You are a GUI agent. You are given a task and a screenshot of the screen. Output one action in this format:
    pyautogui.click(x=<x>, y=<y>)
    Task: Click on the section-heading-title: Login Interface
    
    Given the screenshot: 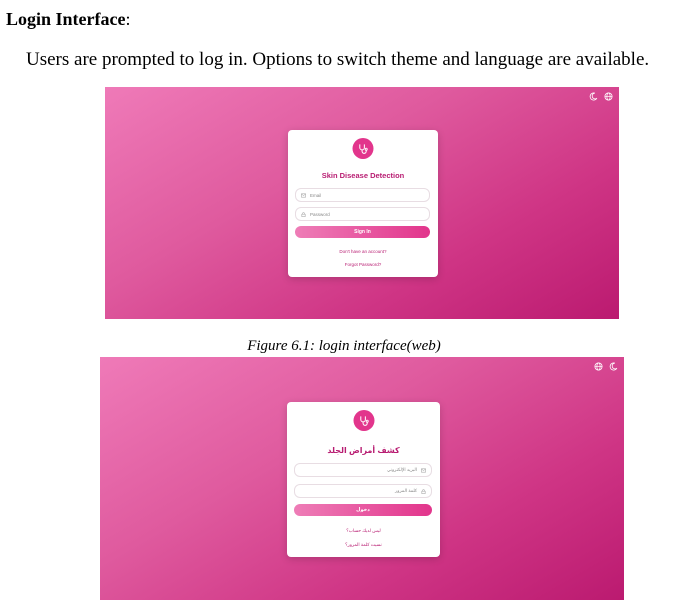 What is the action you would take?
    pyautogui.click(x=66, y=19)
    